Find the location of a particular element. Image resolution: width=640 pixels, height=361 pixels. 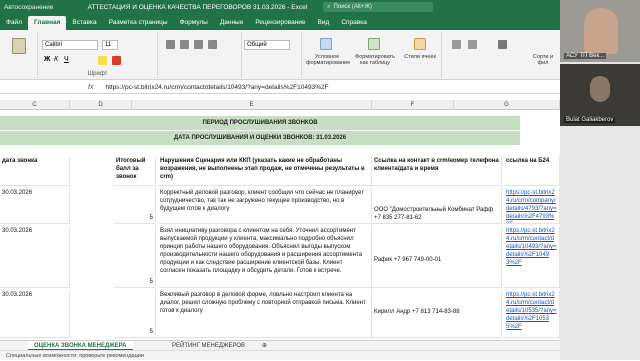

column-header-e: E is located at coordinates (252, 105).